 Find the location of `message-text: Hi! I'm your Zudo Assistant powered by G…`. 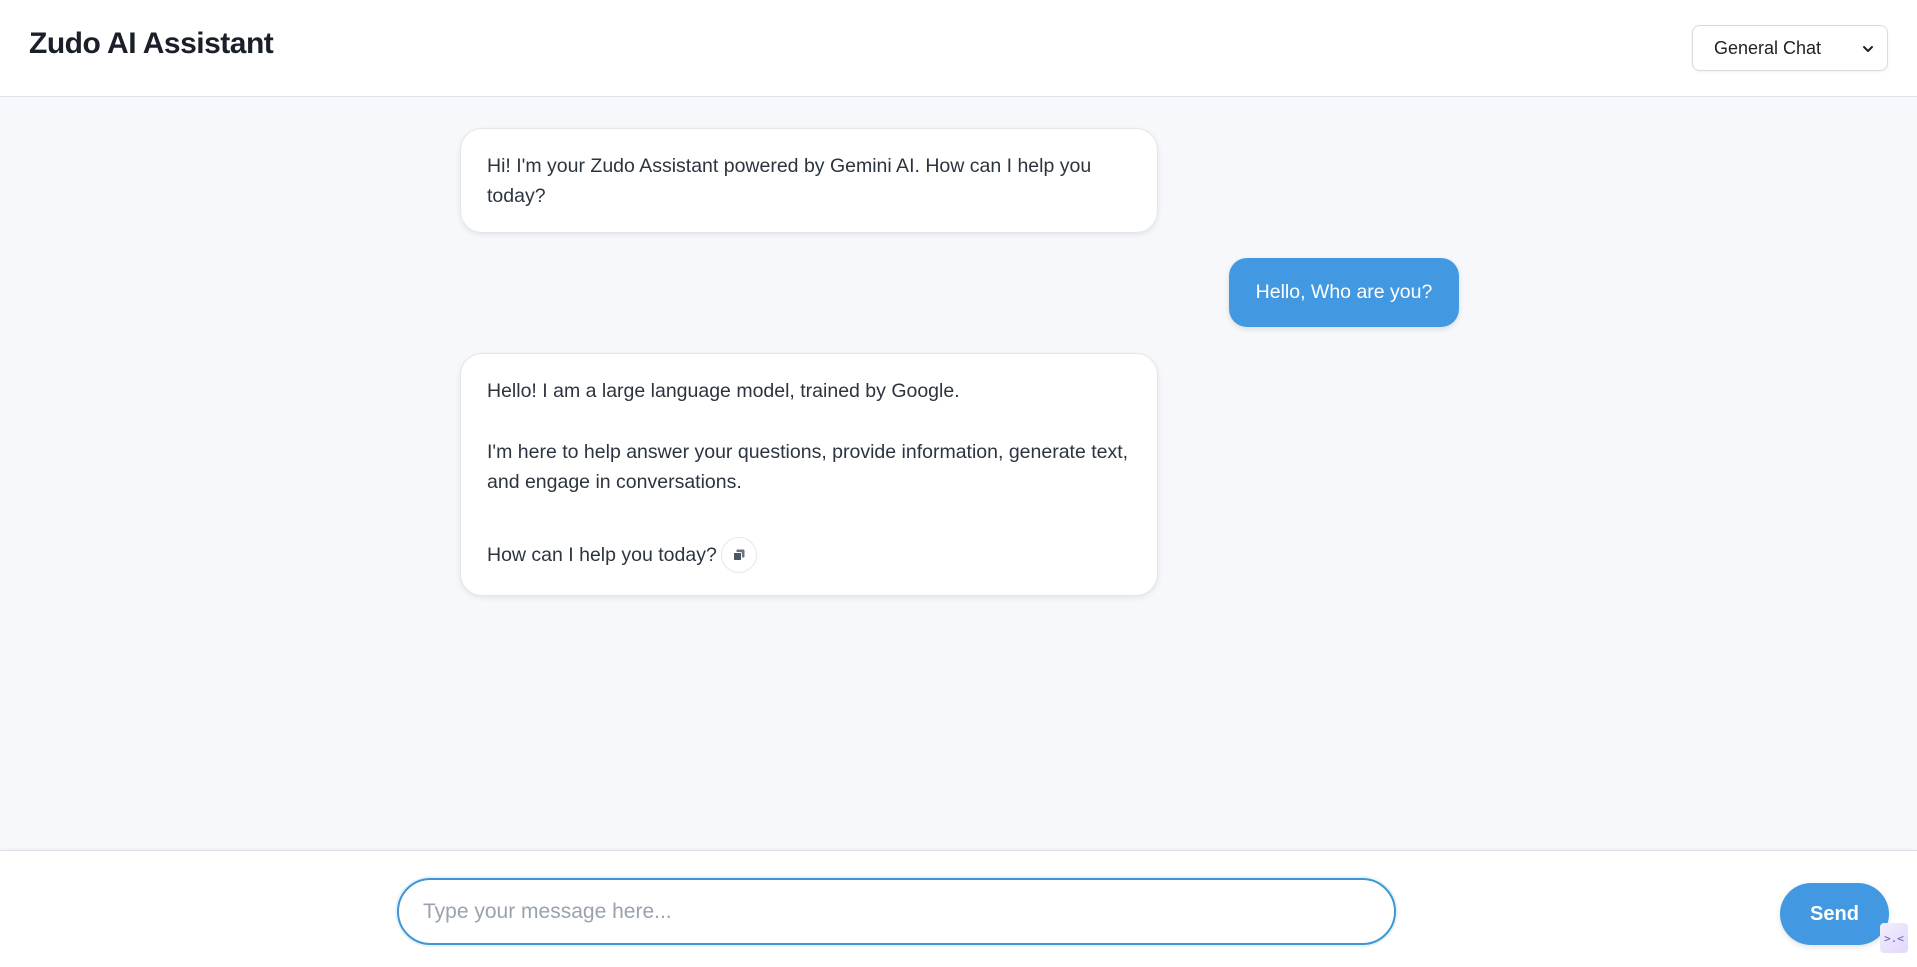

message-text: Hi! I'm your Zudo Assistant powered by G… is located at coordinates (789, 181).